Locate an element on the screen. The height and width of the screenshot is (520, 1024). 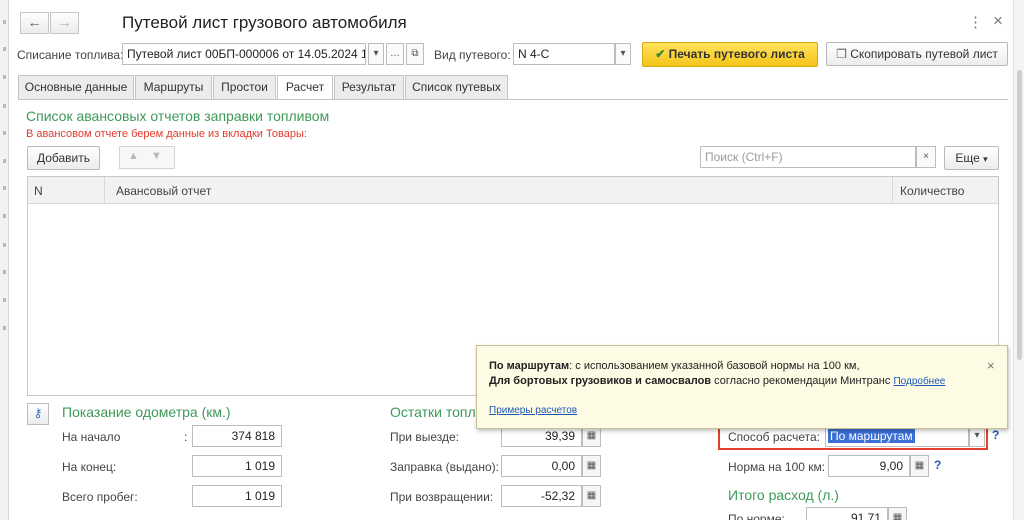
print-button-label: Печать путевого листа is located at coordinates (736, 54).